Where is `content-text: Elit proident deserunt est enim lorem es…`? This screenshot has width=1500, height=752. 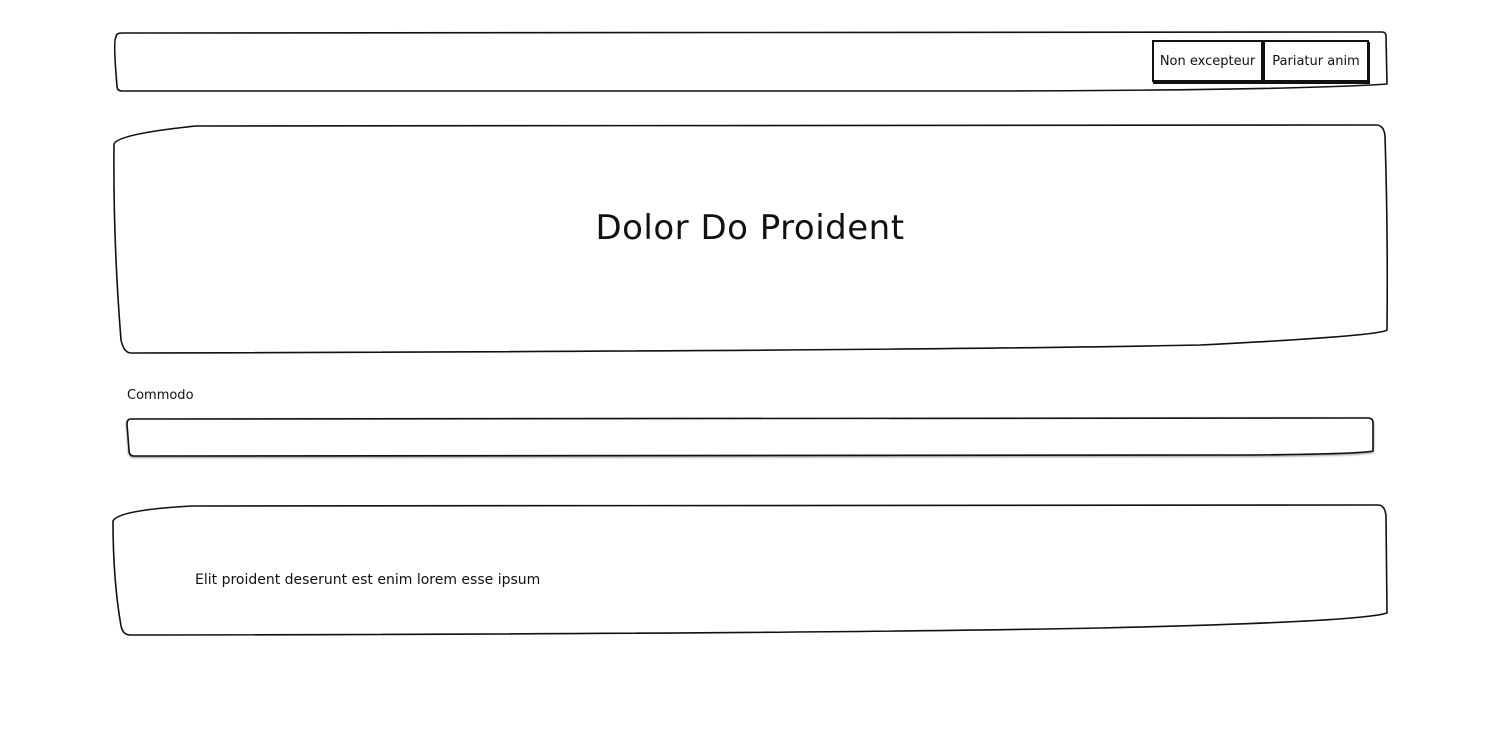 content-text: Elit proident deserunt est enim lorem es… is located at coordinates (368, 580).